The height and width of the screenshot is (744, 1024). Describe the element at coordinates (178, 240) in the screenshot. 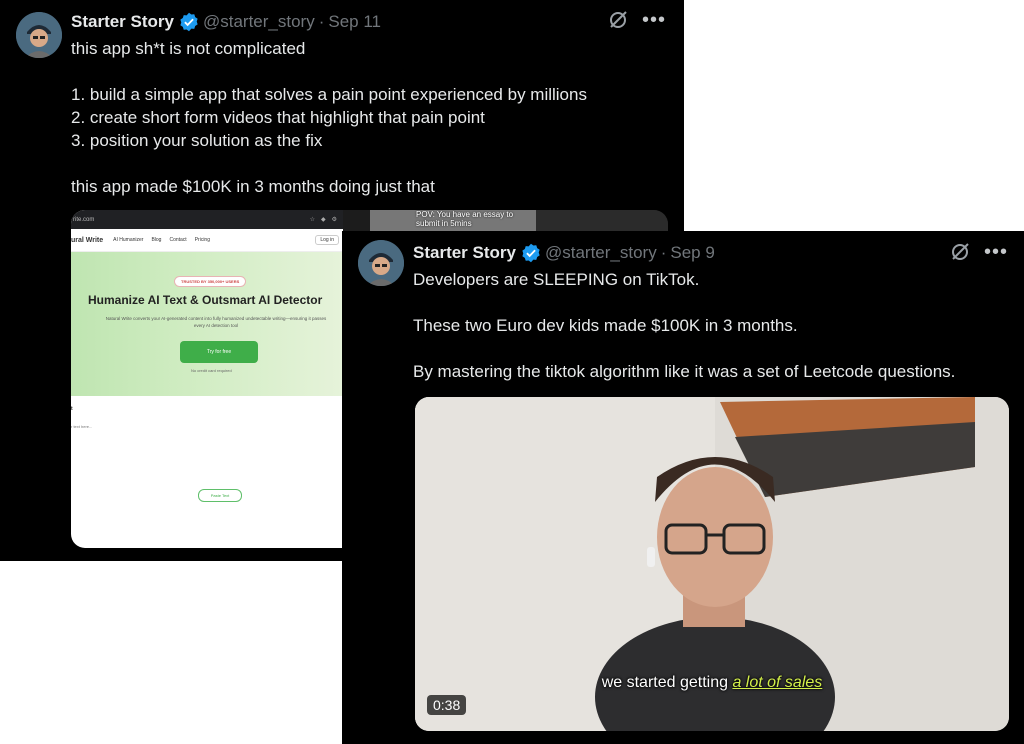

I see `site-nav-link: Contact` at that location.